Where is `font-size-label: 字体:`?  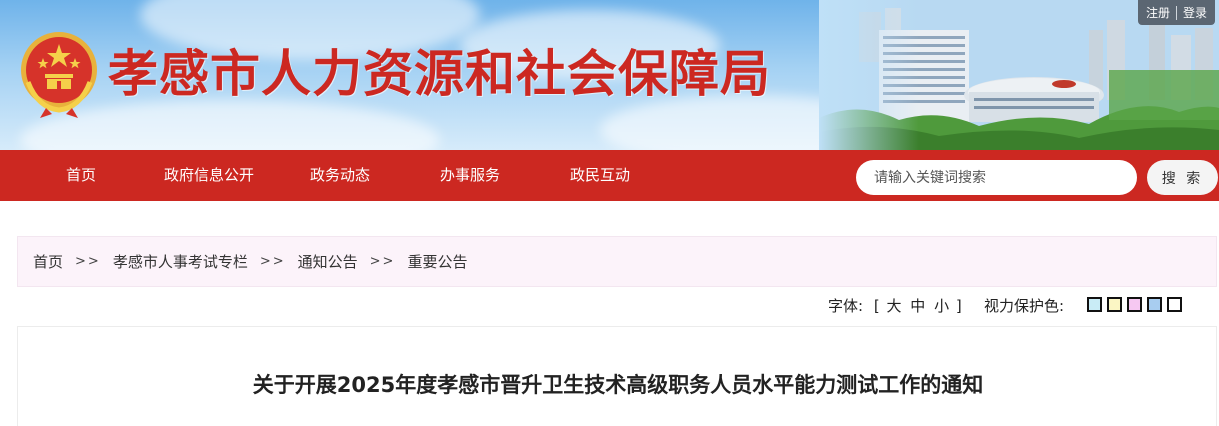
font-size-label: 字体: is located at coordinates (846, 306).